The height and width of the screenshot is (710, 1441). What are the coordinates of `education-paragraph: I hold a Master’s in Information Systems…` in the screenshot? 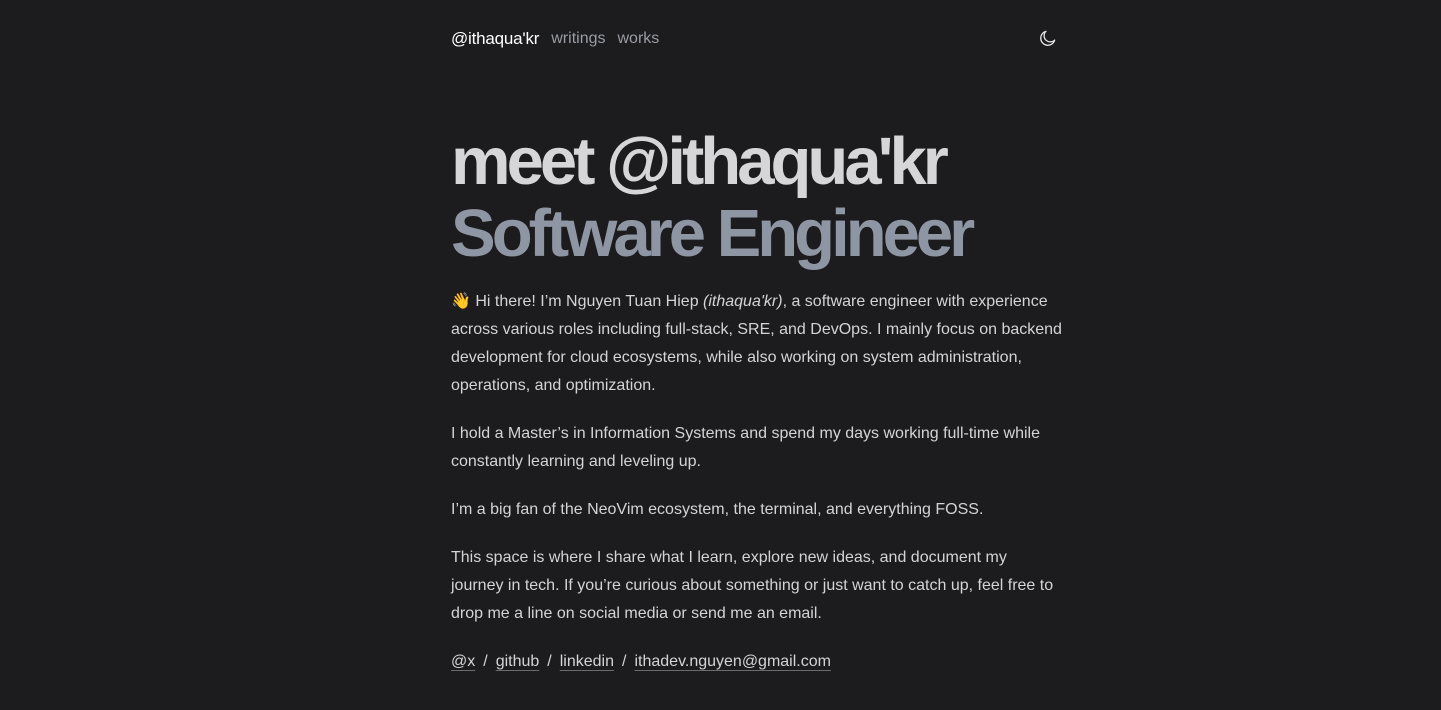 It's located at (745, 447).